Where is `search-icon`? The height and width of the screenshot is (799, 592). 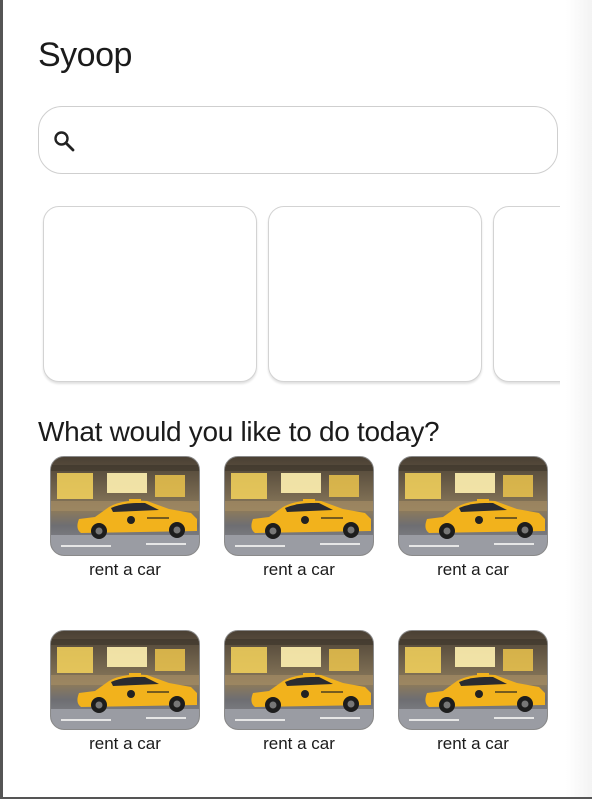 search-icon is located at coordinates (64, 141).